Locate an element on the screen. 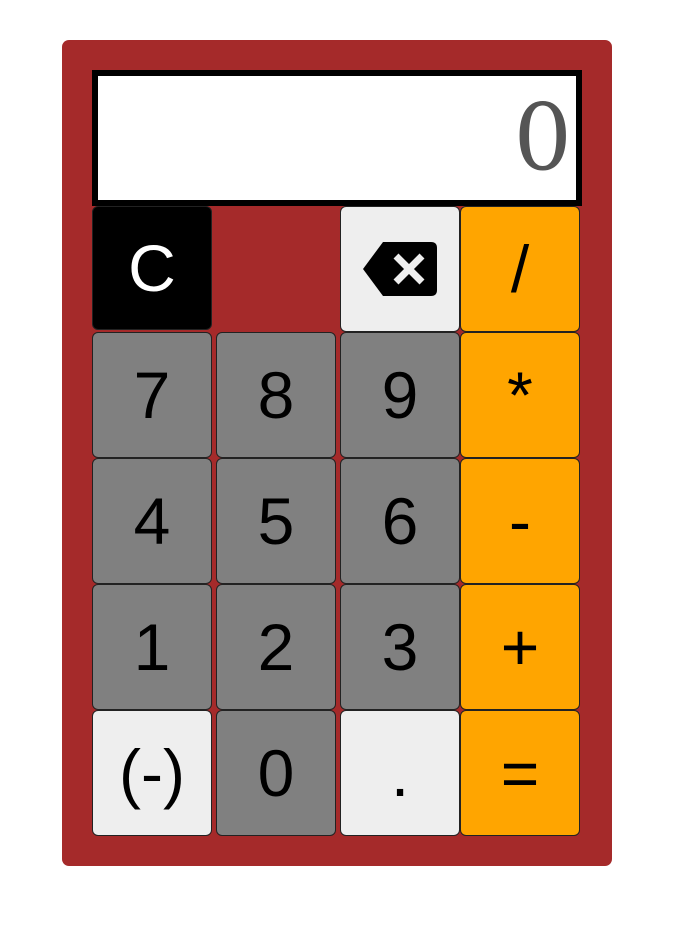 The image size is (687, 939). divide-button: / is located at coordinates (520, 269).